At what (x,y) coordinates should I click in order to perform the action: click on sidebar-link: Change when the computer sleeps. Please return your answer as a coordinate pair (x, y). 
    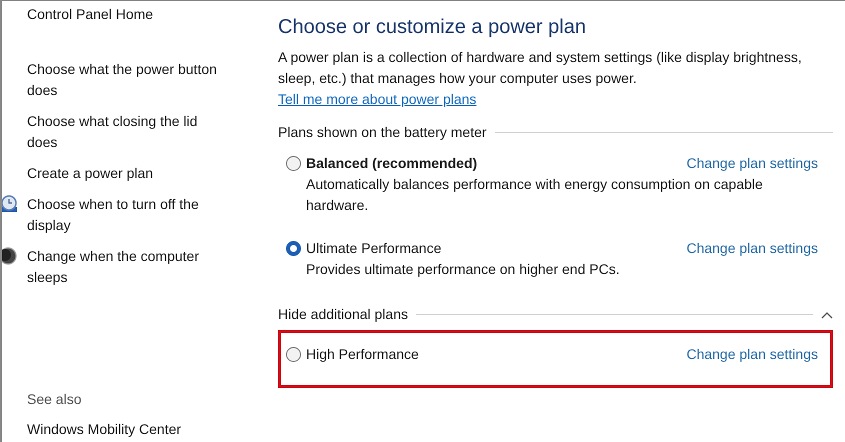
    Looking at the image, I should click on (127, 267).